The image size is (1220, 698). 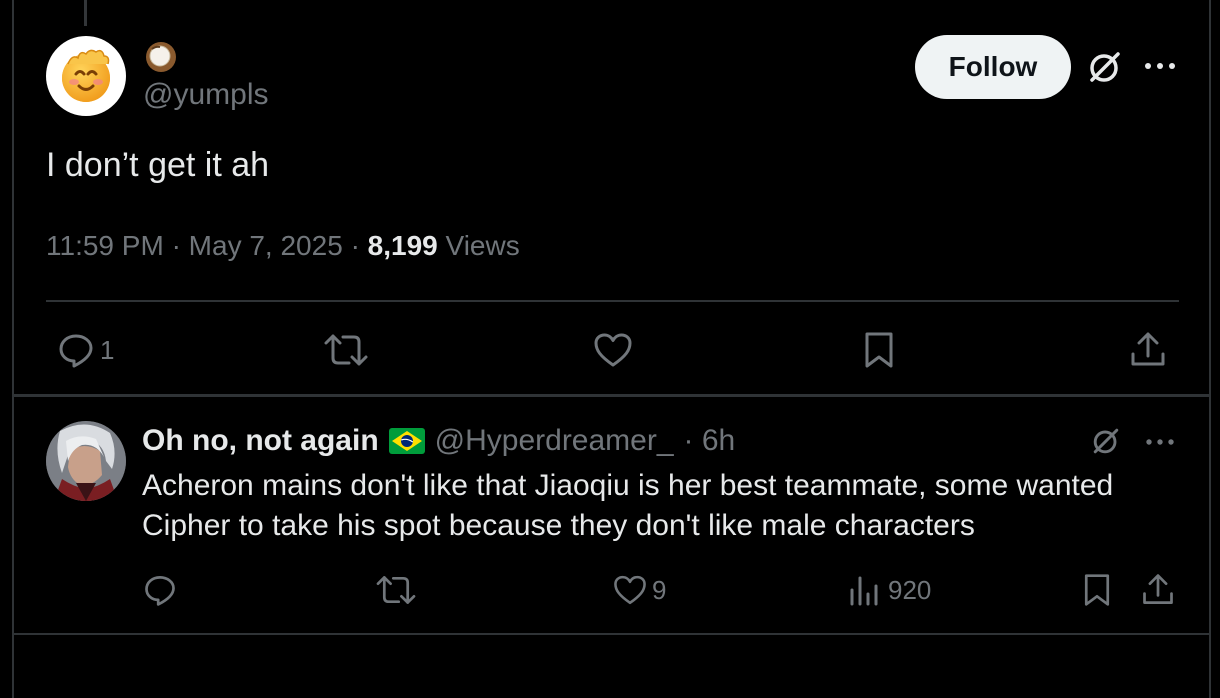 I want to click on reply-reply-button, so click(x=160, y=590).